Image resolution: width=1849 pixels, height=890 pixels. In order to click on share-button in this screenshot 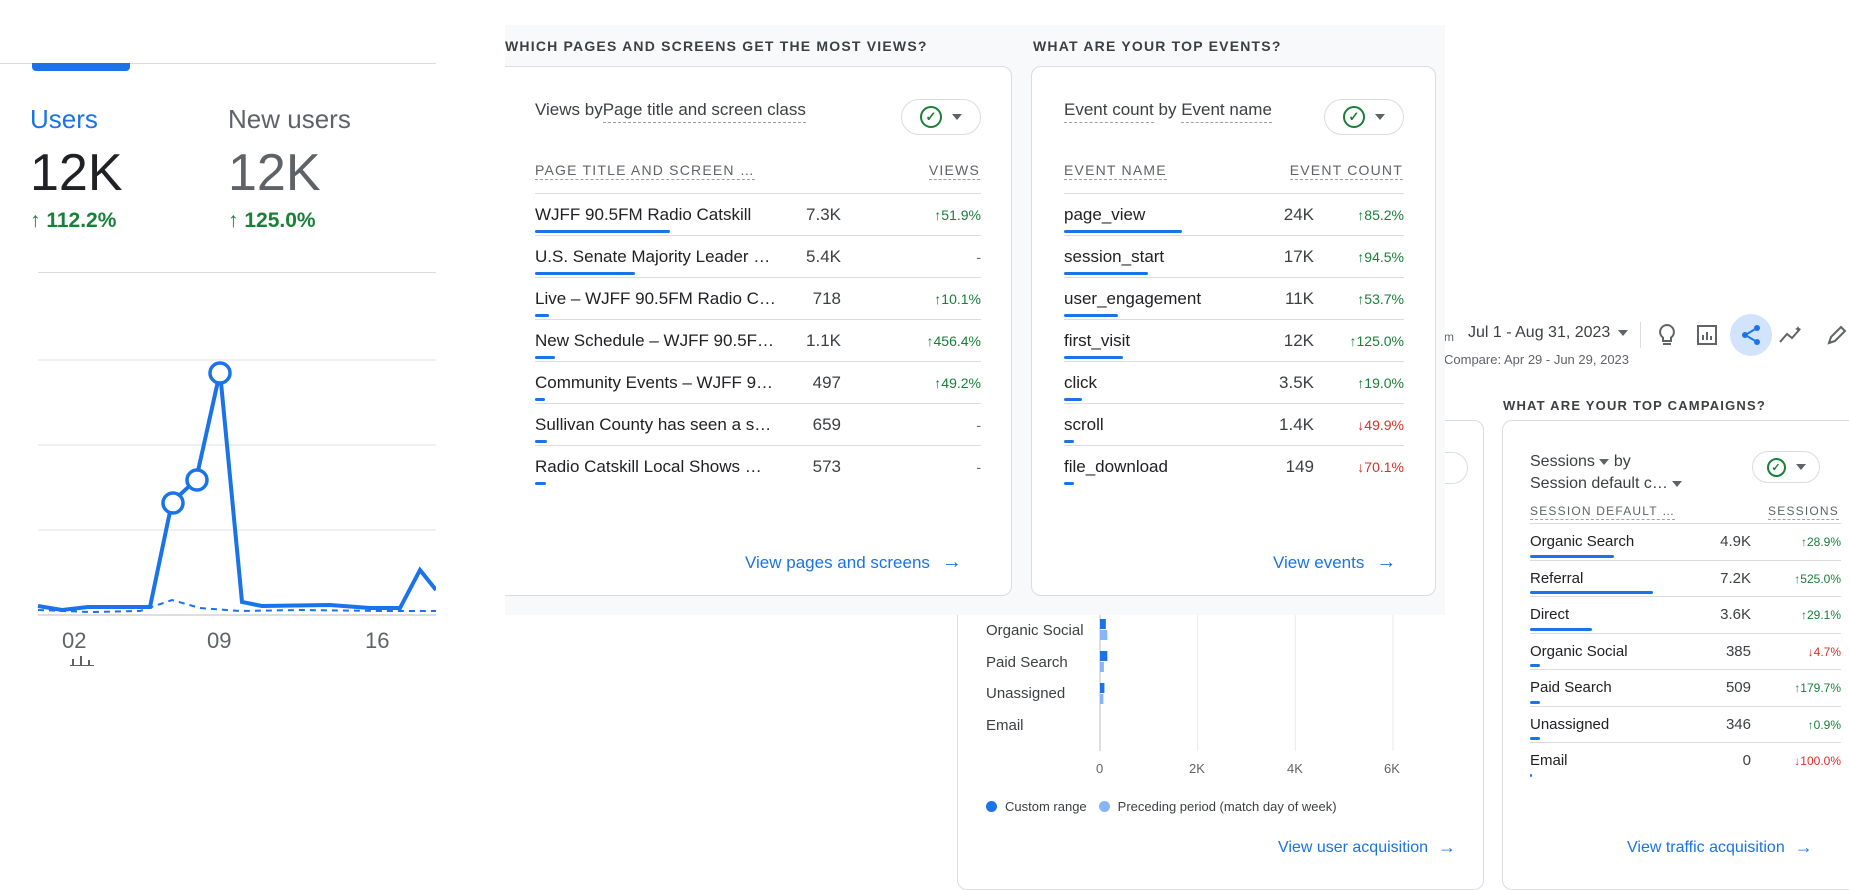, I will do `click(1751, 335)`.